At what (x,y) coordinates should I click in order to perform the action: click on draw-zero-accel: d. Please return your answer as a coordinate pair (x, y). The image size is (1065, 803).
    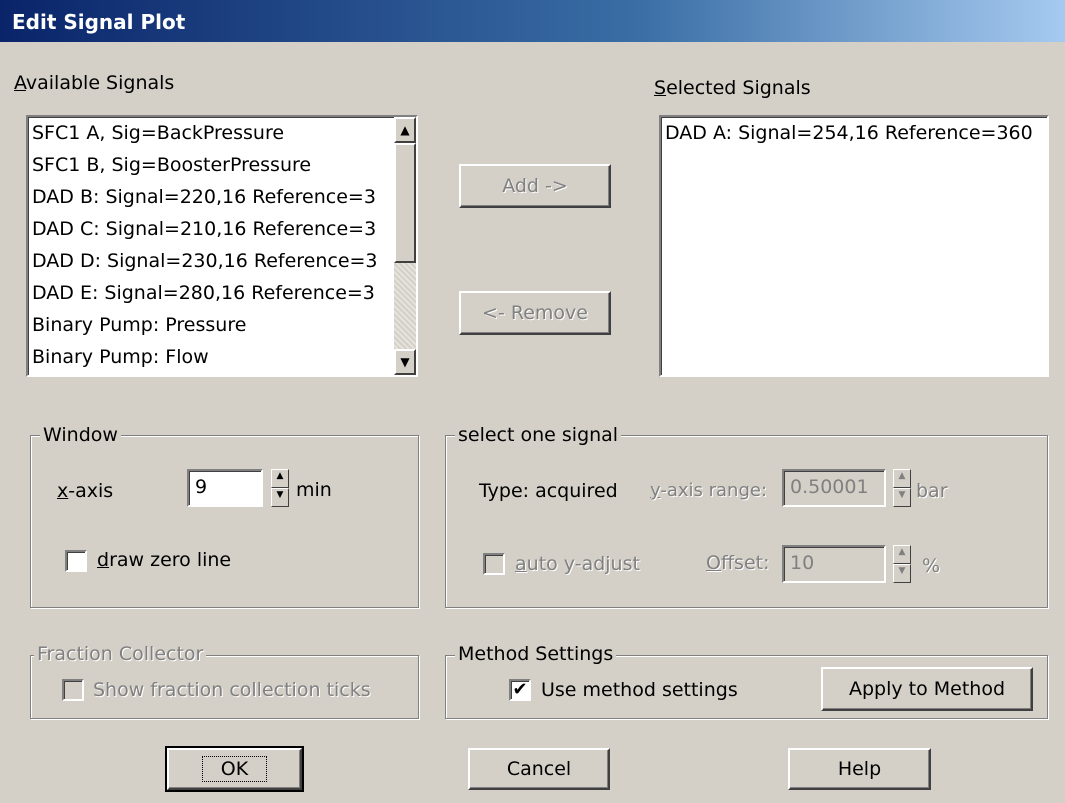
    Looking at the image, I should click on (103, 560).